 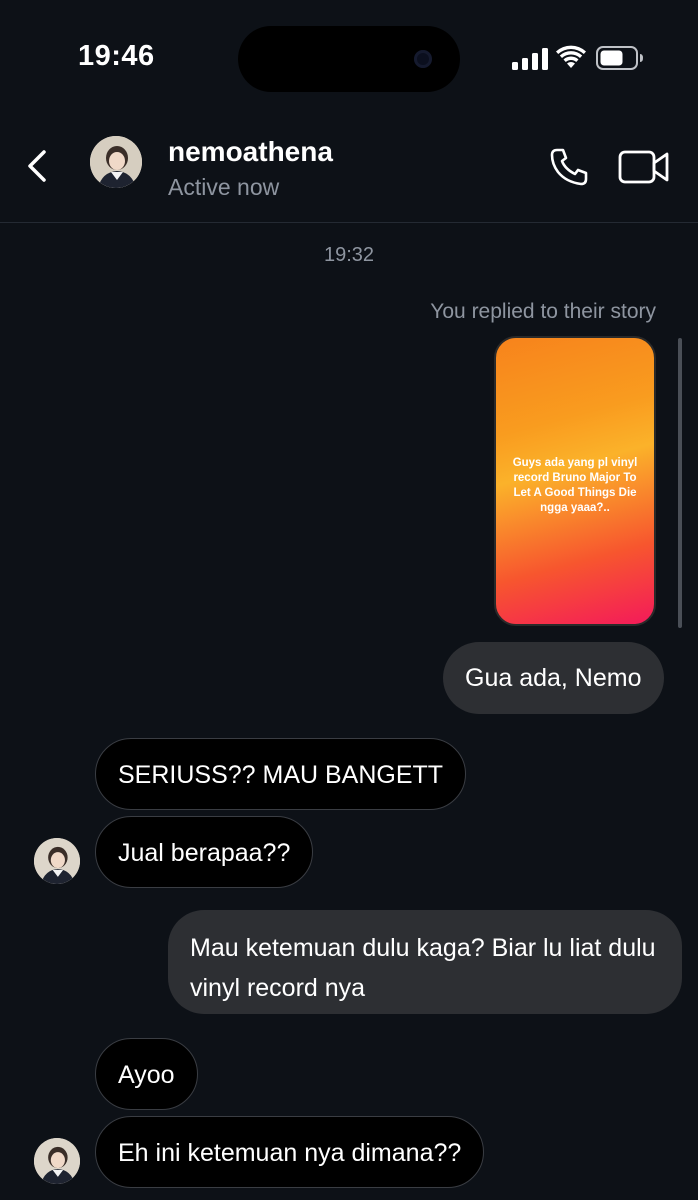 I want to click on video-call-button, so click(x=644, y=167).